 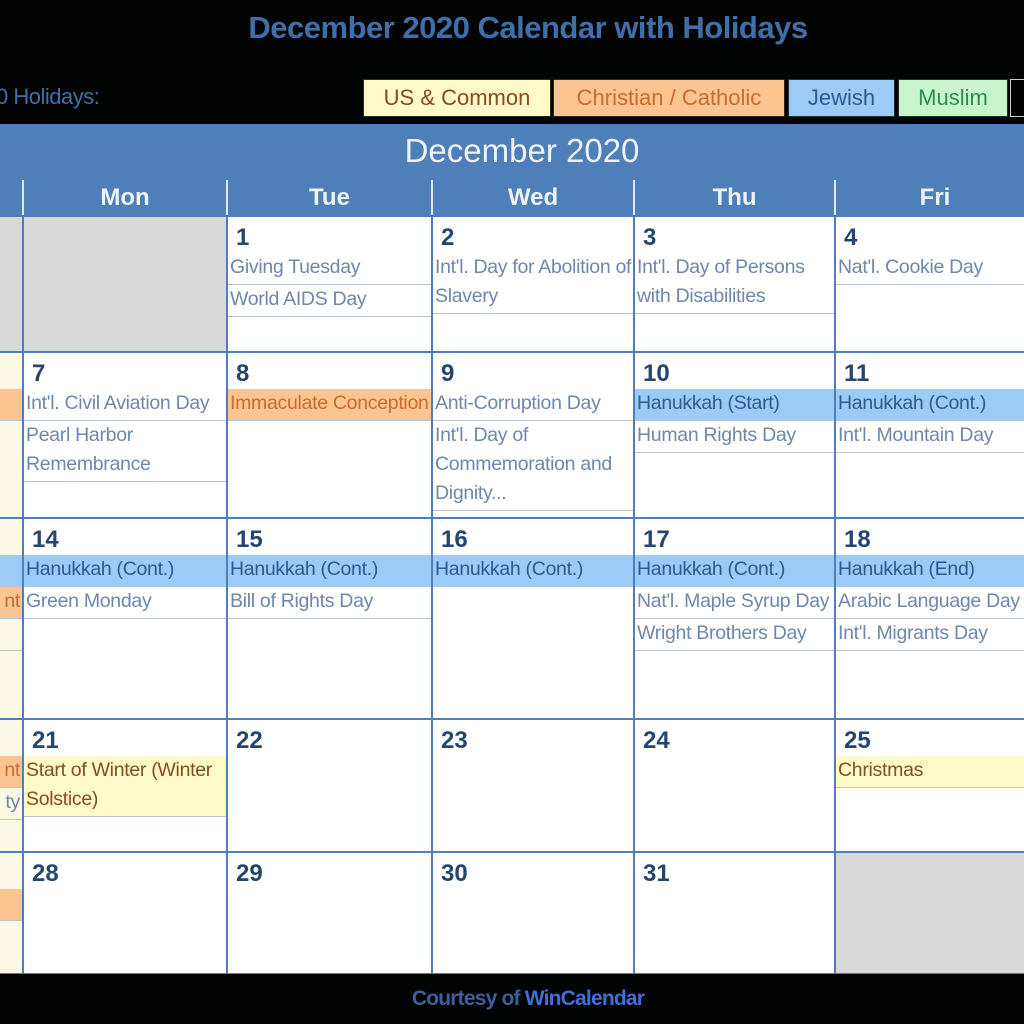 What do you see at coordinates (857, 539) in the screenshot?
I see `day-number: 18` at bounding box center [857, 539].